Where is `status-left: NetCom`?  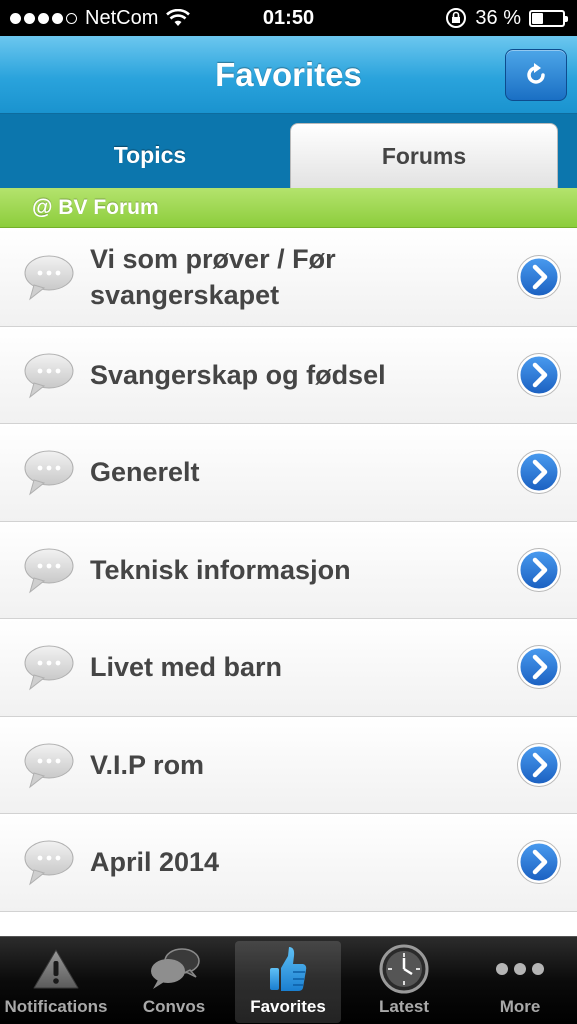
status-left: NetCom is located at coordinates (100, 18).